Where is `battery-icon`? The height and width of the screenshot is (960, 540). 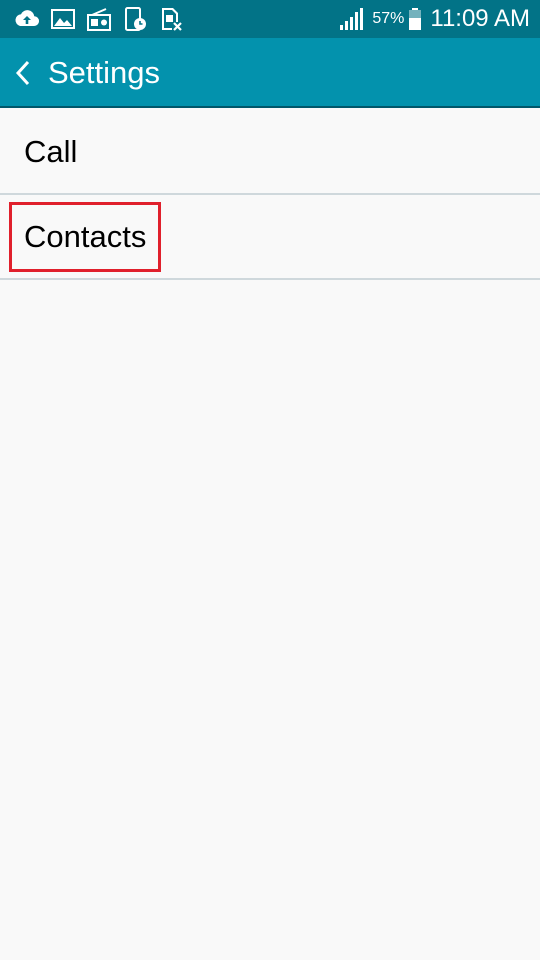
battery-icon is located at coordinates (415, 19).